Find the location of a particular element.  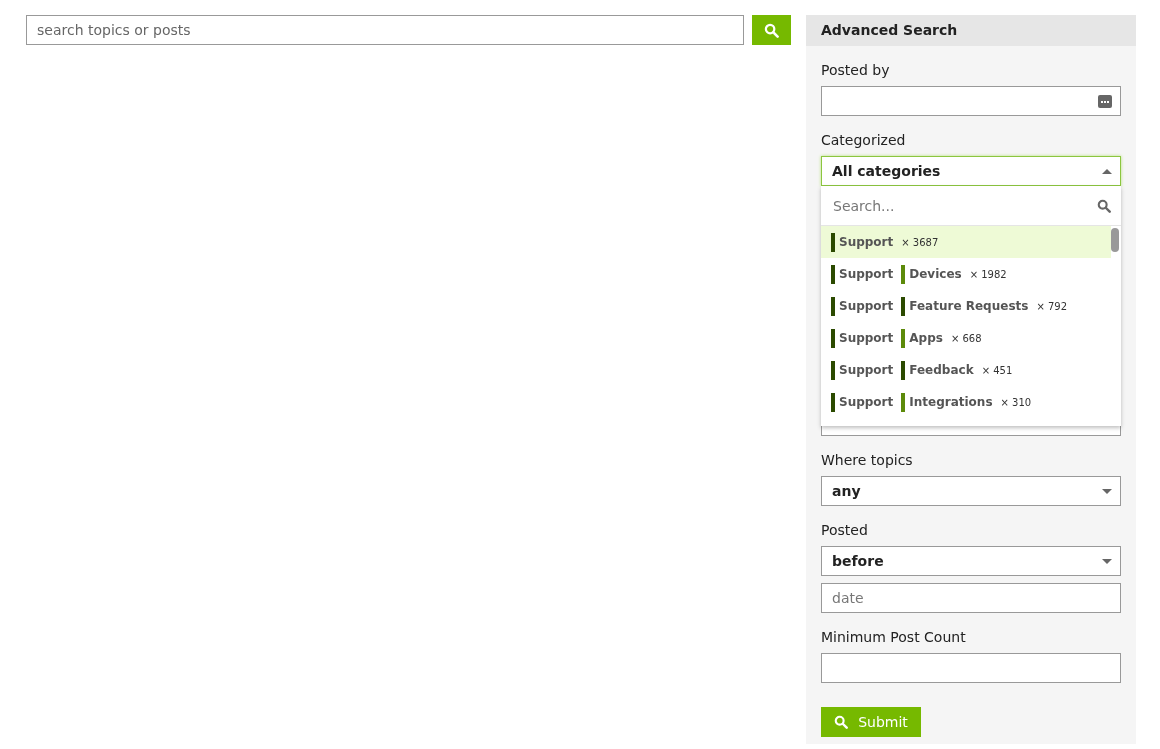

category-option: Support Feature Requests × 792 is located at coordinates (966, 306).